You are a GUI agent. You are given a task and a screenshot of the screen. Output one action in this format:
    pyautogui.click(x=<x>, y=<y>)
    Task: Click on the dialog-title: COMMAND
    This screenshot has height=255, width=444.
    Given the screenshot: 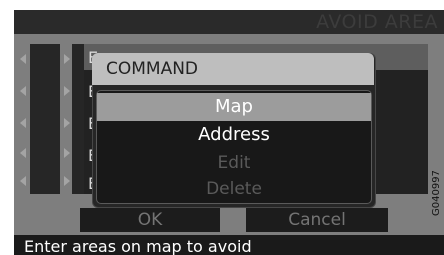 What is the action you would take?
    pyautogui.click(x=152, y=69)
    